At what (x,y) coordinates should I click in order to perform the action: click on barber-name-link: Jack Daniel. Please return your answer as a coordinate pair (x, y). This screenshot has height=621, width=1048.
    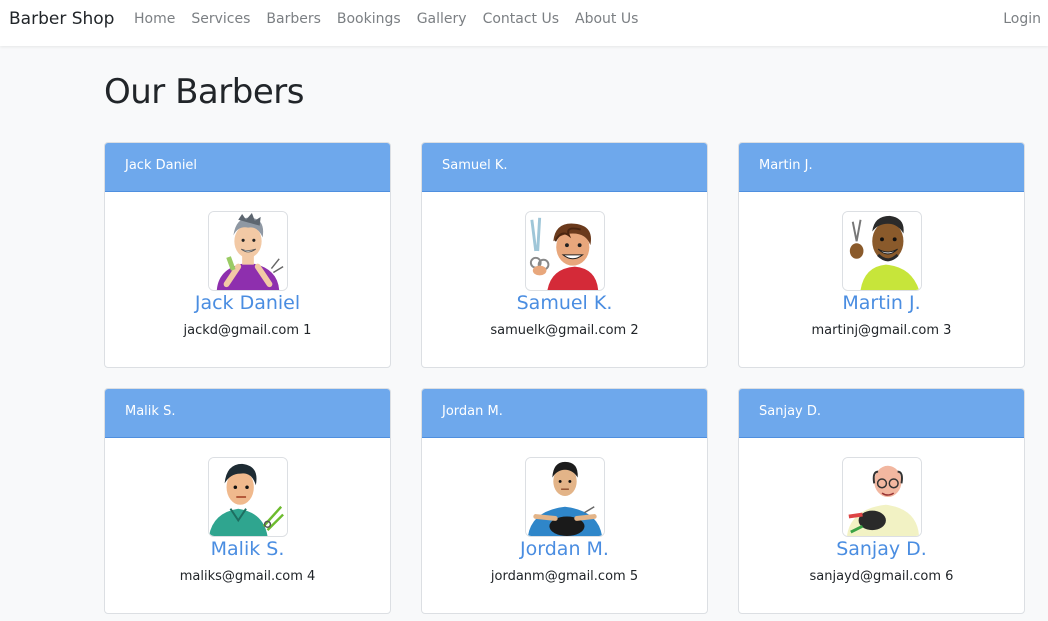
    Looking at the image, I should click on (247, 303).